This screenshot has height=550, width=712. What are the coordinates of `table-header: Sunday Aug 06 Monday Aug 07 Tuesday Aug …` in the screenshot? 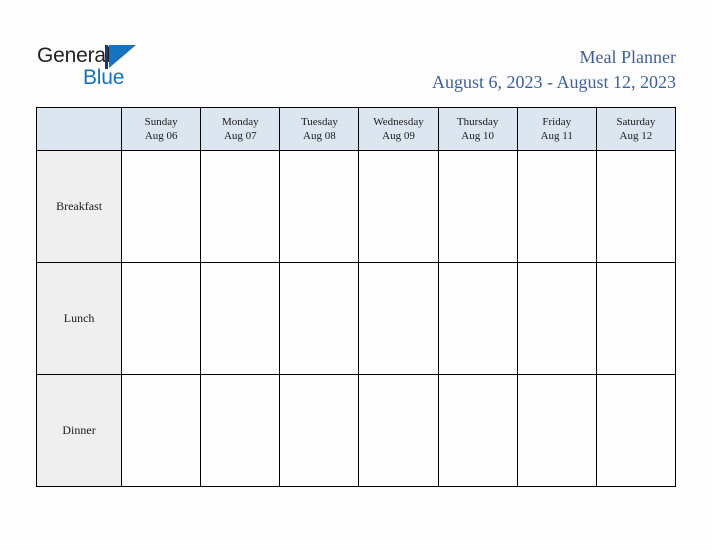 It's located at (356, 129).